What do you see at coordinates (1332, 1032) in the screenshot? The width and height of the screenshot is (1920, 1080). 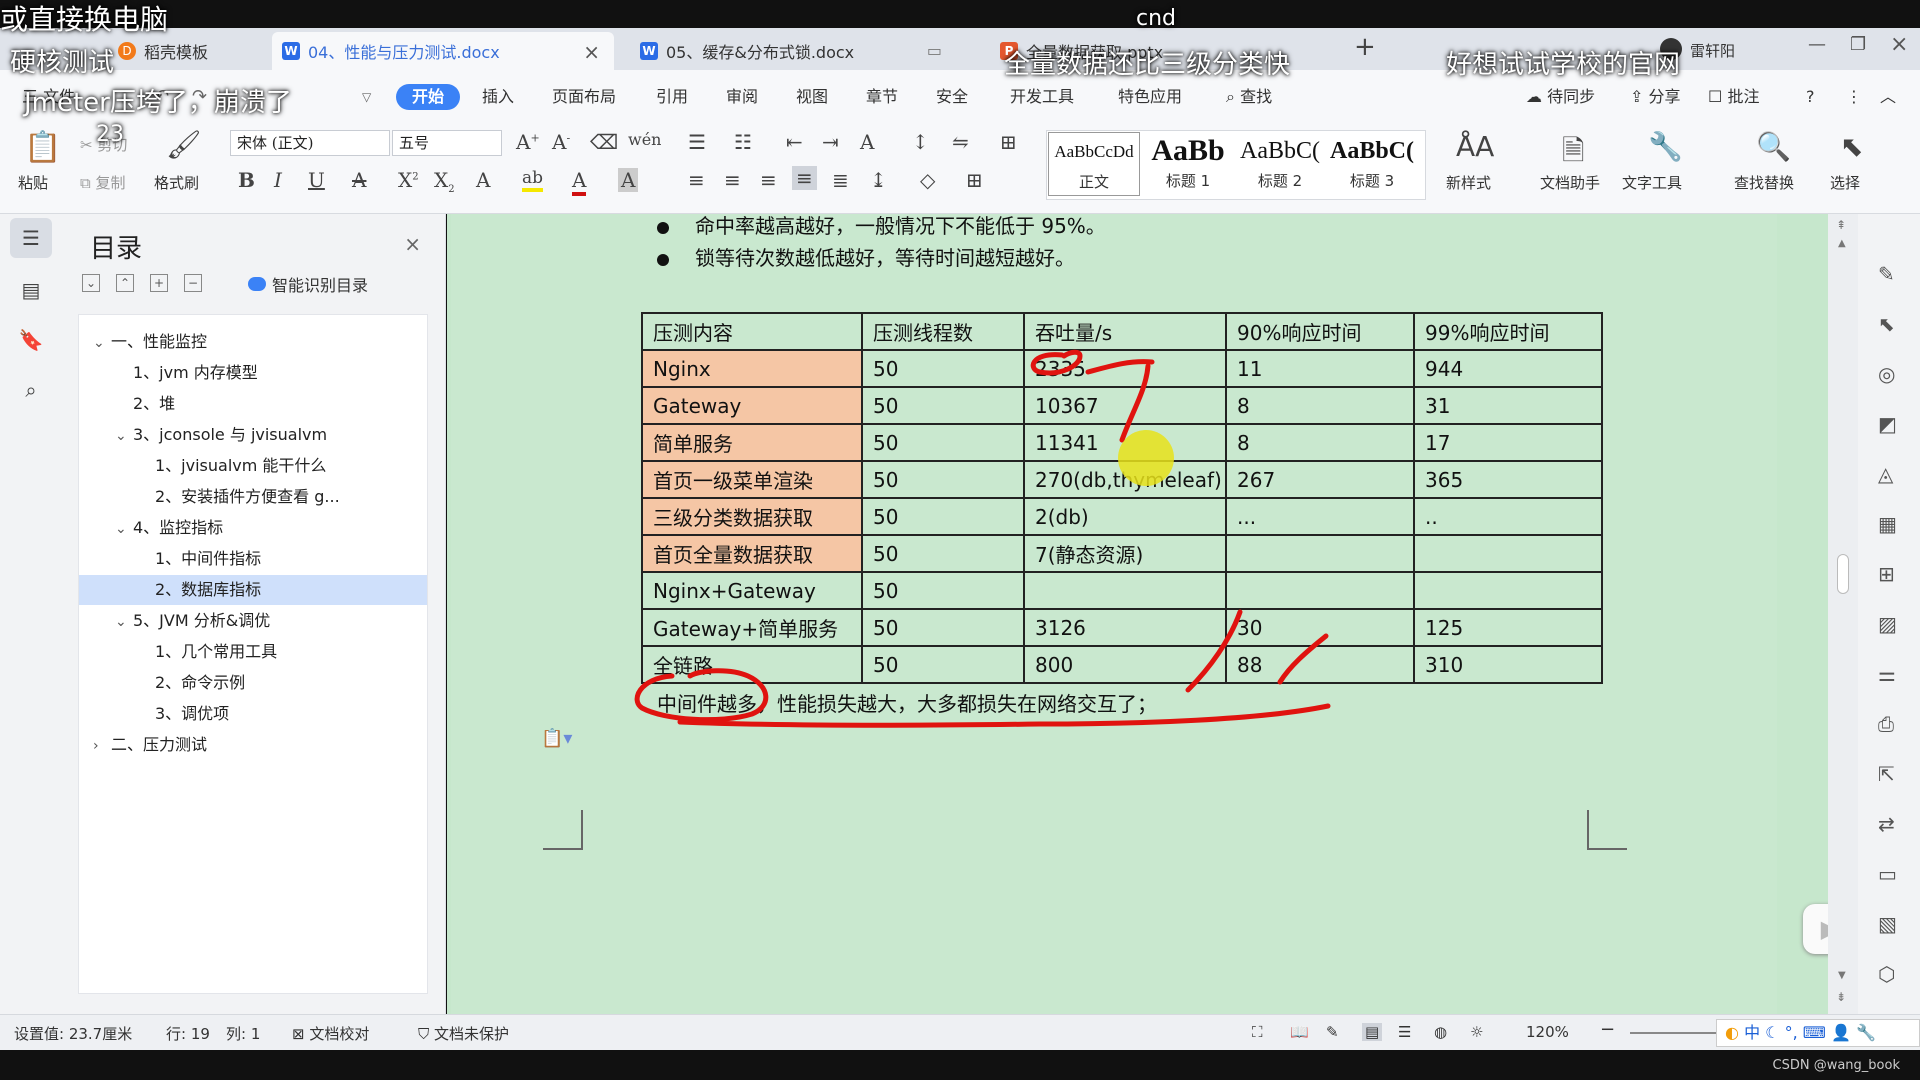 I see `write-mode-icon: ✎` at bounding box center [1332, 1032].